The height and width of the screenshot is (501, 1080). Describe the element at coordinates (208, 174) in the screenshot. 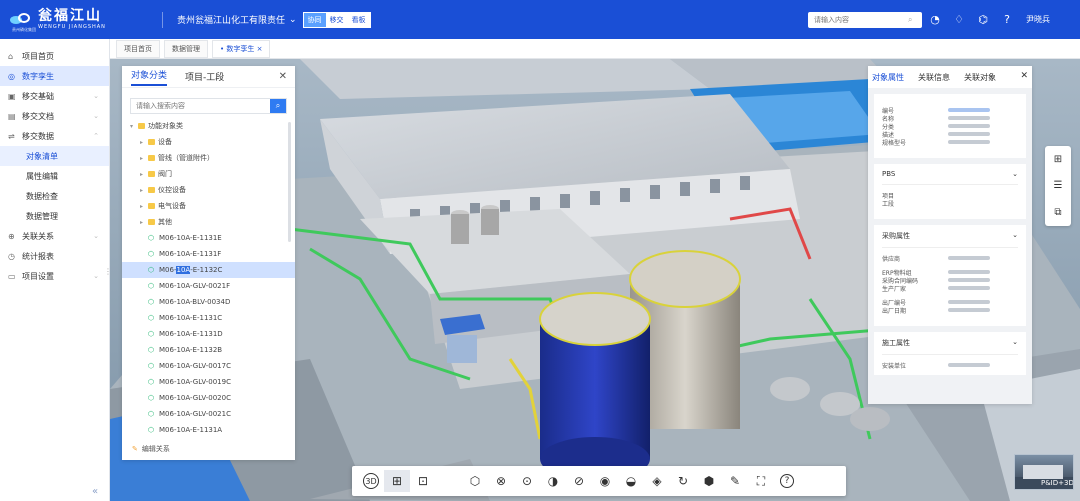

I see `tree-folder: ▸ 阀门` at that location.